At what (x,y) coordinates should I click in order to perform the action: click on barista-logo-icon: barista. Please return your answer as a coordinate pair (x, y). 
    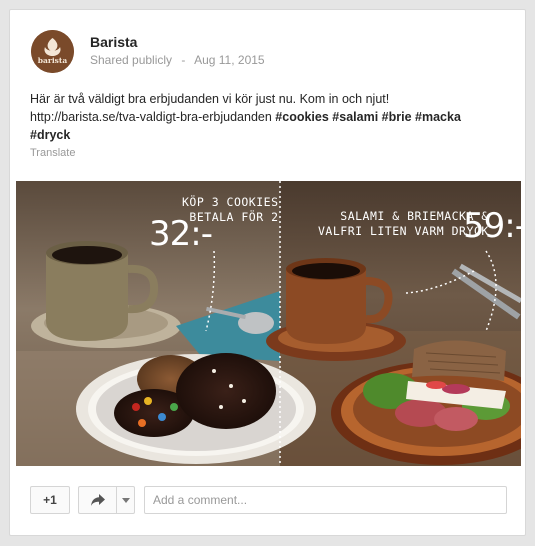
    Looking at the image, I should click on (52, 51).